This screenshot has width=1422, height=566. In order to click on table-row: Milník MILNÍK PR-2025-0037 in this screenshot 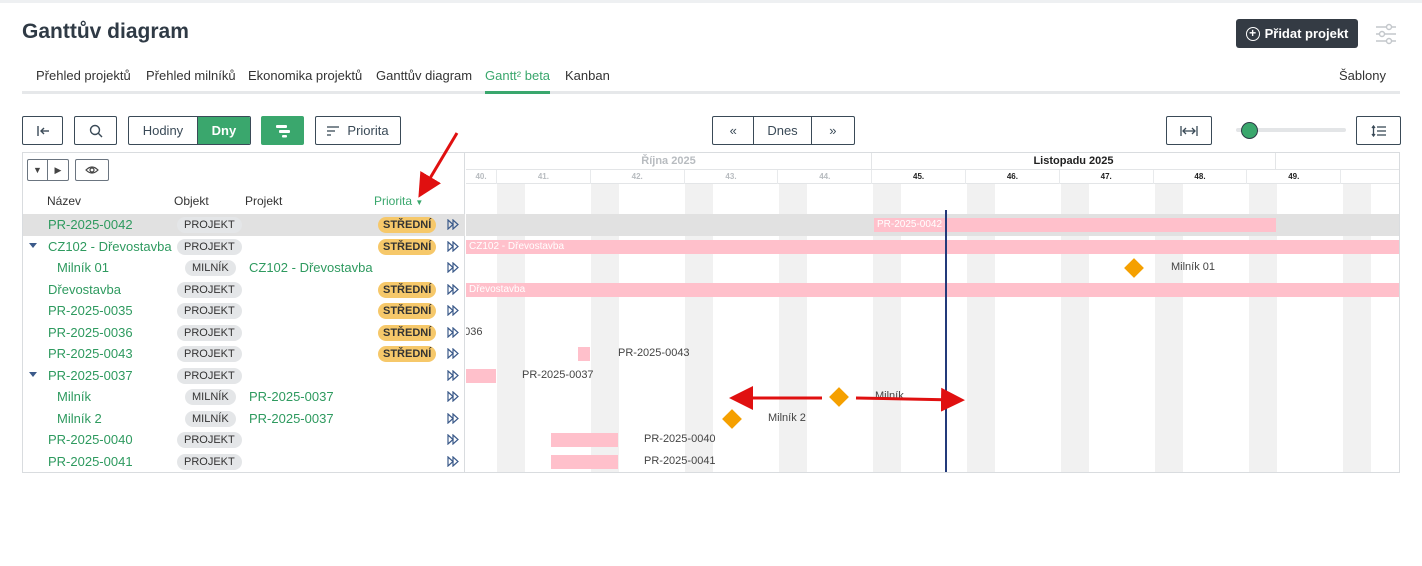, I will do `click(244, 397)`.